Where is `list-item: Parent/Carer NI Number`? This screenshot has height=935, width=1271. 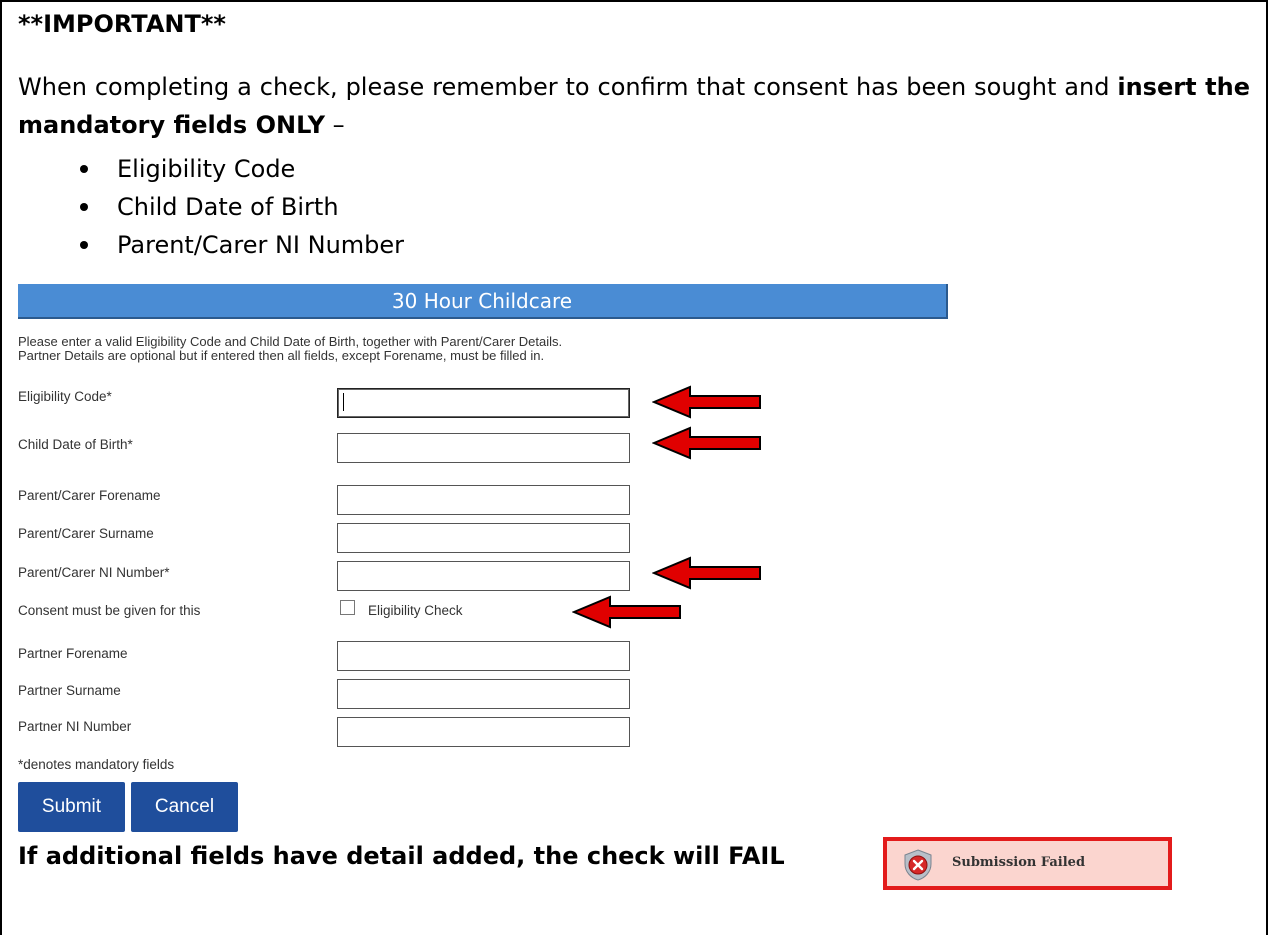
list-item: Parent/Carer NI Number is located at coordinates (202, 245).